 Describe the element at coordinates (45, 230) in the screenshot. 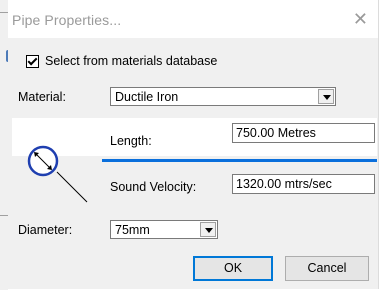

I see `diameter-label: Diameter:` at that location.